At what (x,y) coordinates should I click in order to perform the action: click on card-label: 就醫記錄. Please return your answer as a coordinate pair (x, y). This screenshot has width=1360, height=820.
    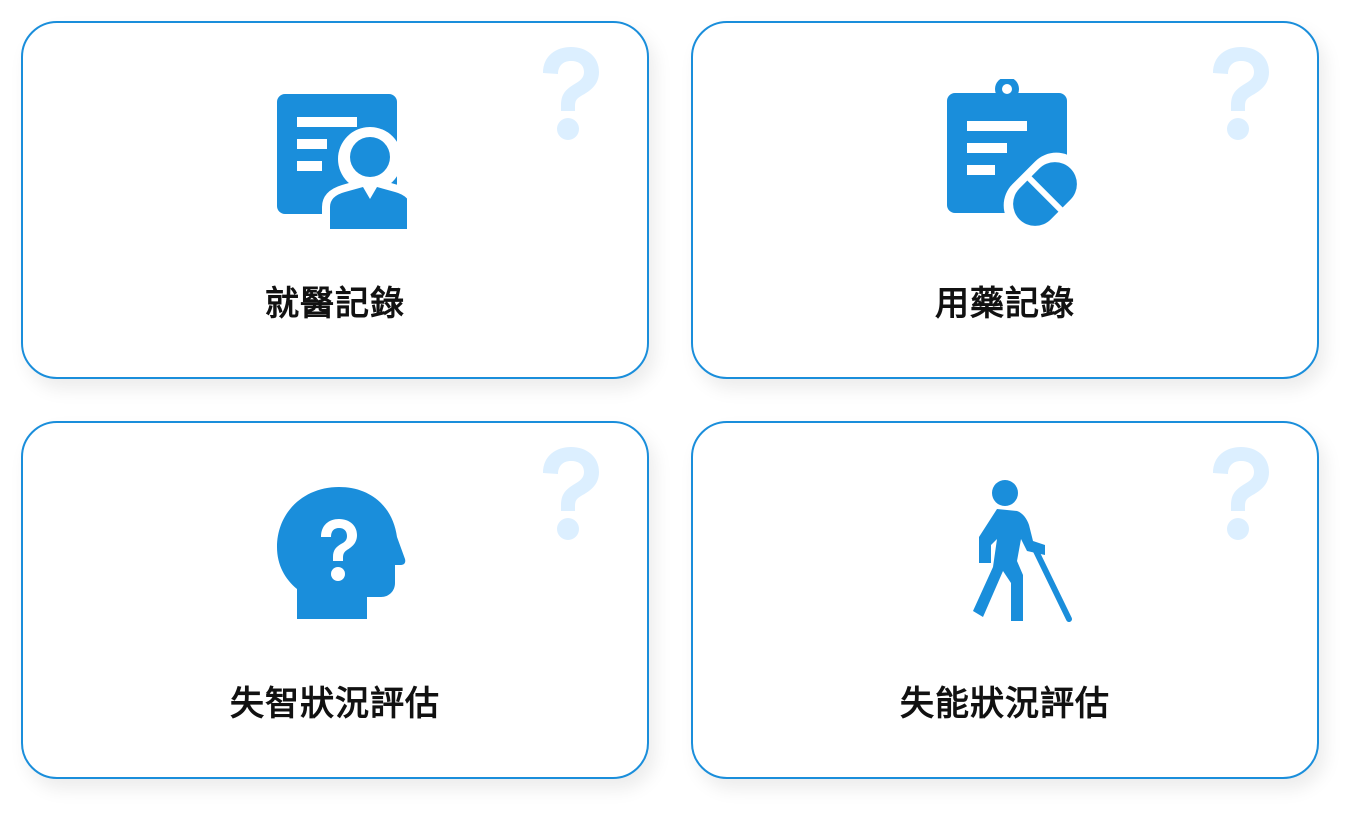
    Looking at the image, I should click on (335, 304).